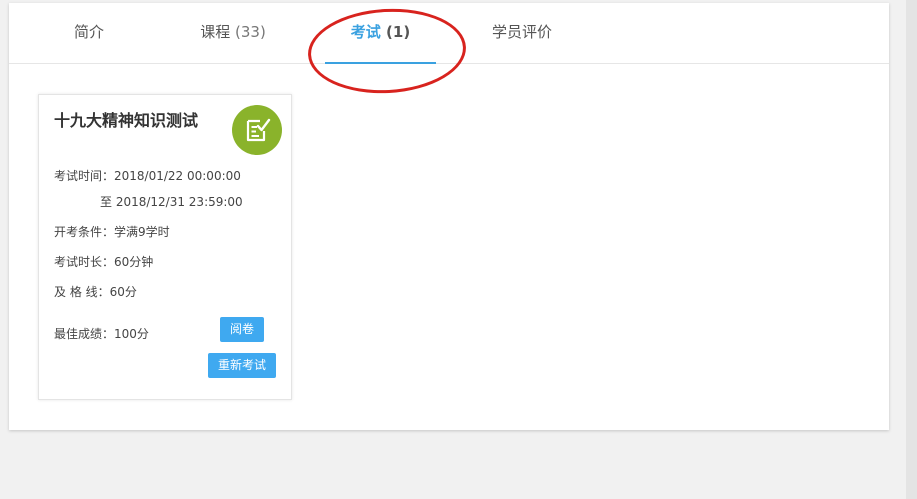  I want to click on exam-pass-label: 及 格 线：, so click(82, 292).